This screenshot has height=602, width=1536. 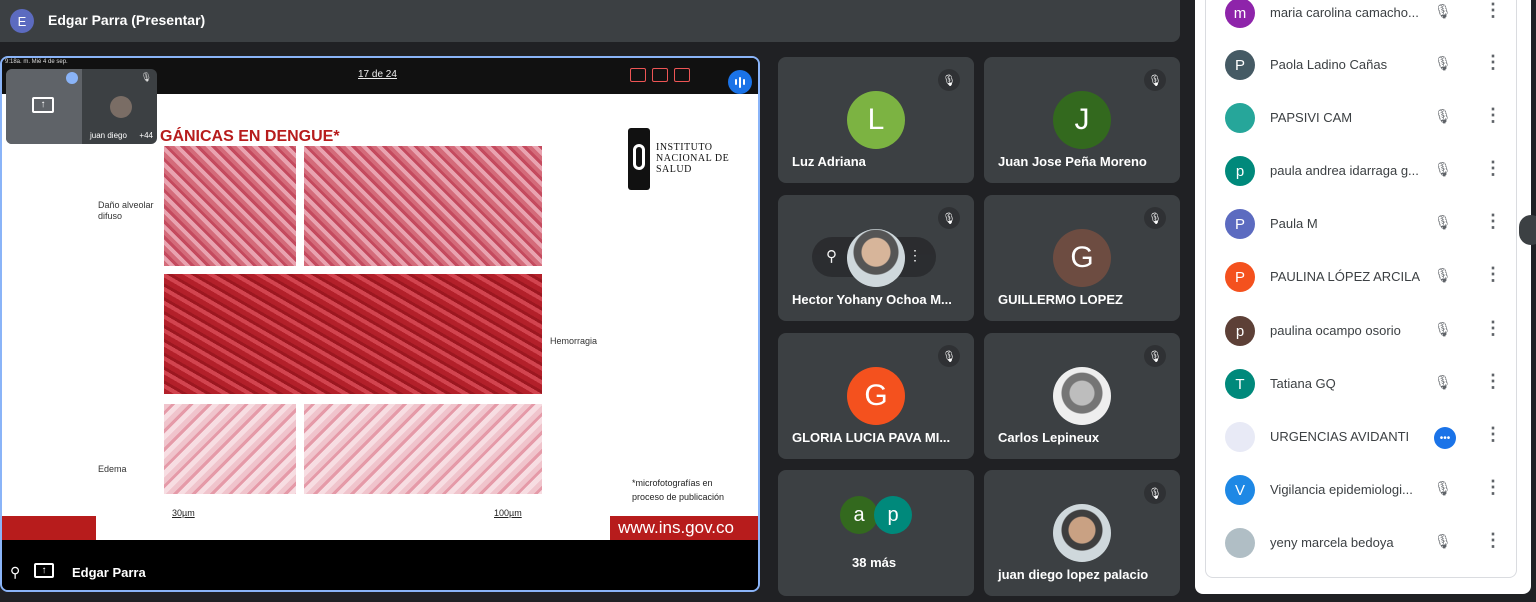 I want to click on participant-name: PAULINA LÓPEZ ARCILA, so click(x=1345, y=276).